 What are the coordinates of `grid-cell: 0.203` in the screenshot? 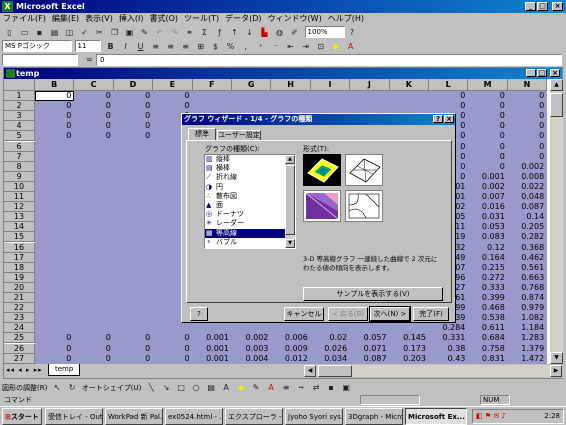 It's located at (409, 359).